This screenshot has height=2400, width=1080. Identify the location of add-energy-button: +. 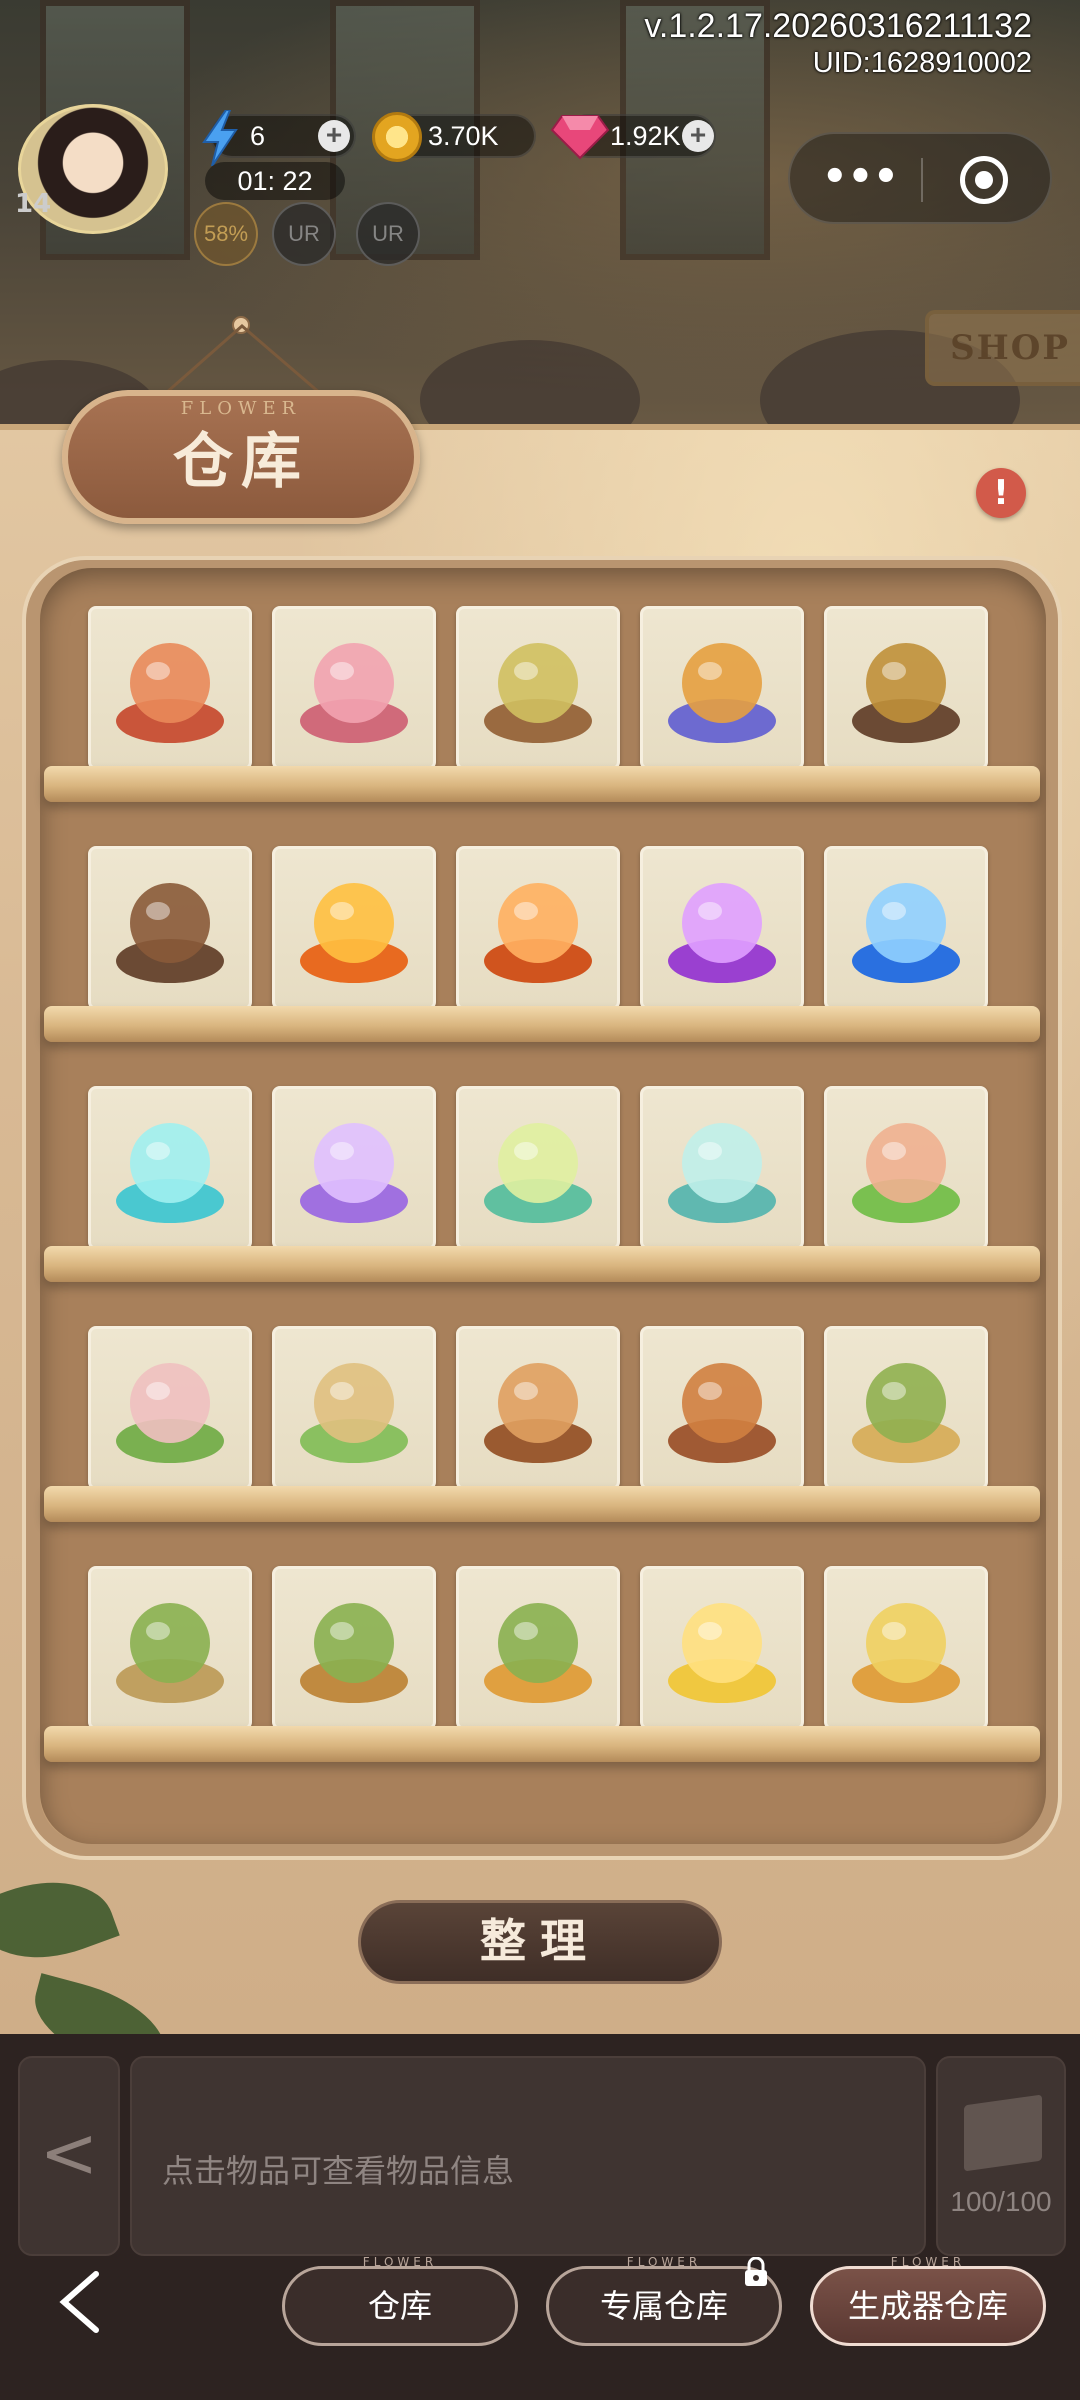
(334, 136).